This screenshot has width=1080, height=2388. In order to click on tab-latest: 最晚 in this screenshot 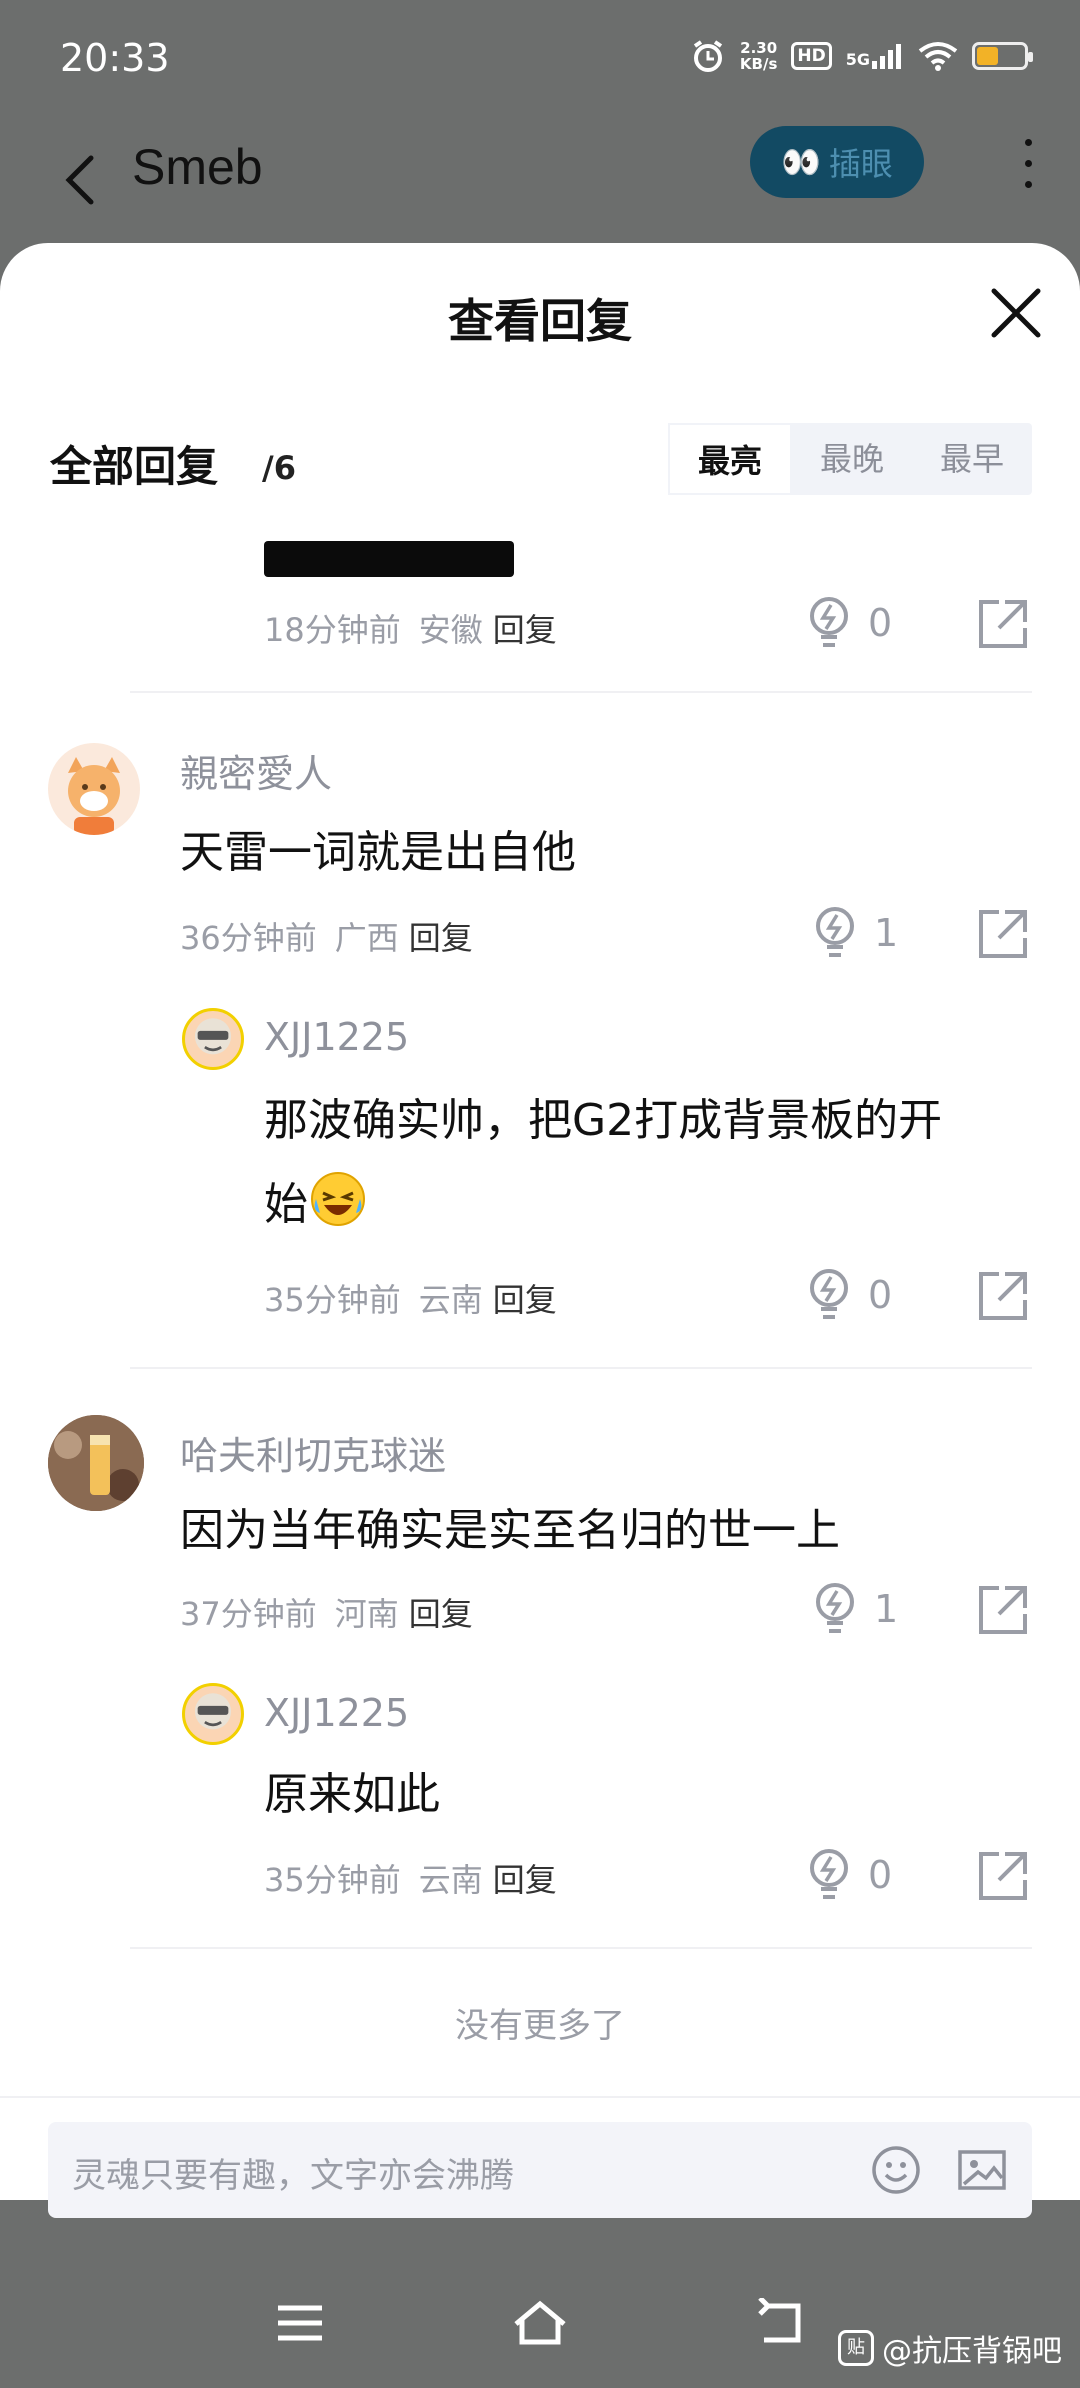, I will do `click(852, 459)`.